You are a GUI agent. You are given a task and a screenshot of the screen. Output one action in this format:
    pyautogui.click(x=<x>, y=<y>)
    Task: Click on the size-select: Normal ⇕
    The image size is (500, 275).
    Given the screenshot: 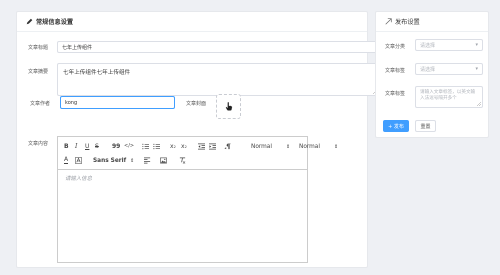 What is the action you would take?
    pyautogui.click(x=318, y=147)
    